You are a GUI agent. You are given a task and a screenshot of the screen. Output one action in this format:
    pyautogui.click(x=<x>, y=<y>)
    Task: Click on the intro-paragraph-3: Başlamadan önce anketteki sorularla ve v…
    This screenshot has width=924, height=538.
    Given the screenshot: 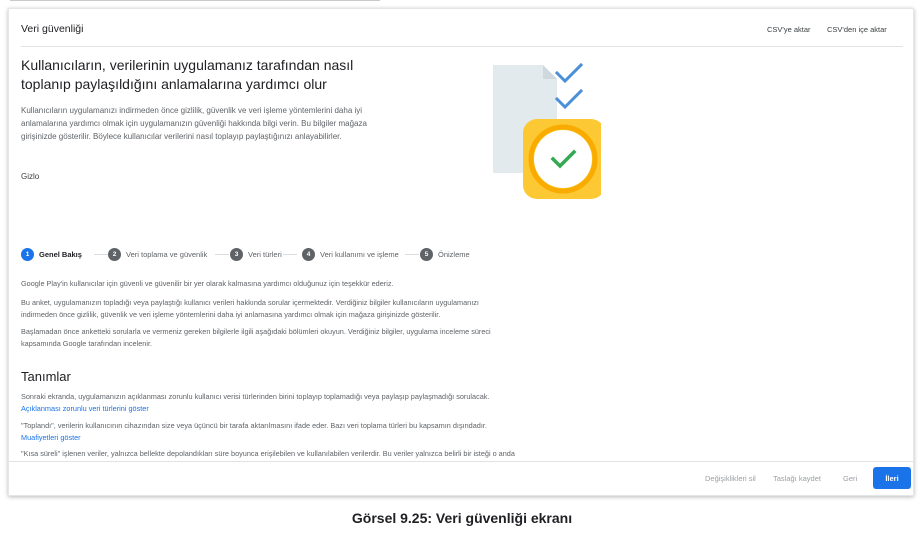 What is the action you would take?
    pyautogui.click(x=256, y=337)
    